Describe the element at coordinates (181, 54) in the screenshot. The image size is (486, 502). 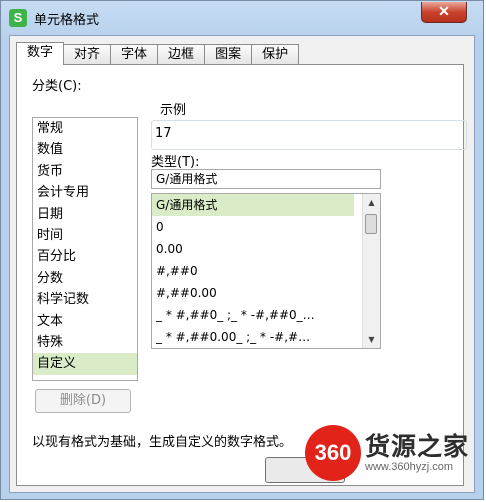
I see `tab-border: 边框` at that location.